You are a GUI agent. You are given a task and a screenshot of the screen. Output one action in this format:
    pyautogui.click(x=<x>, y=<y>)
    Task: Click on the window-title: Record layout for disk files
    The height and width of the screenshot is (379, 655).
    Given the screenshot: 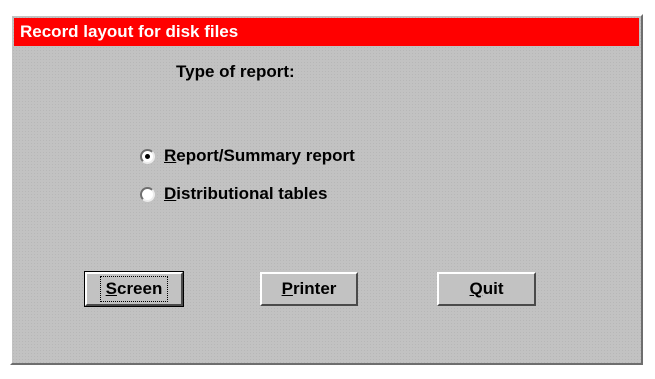 What is the action you would take?
    pyautogui.click(x=129, y=31)
    